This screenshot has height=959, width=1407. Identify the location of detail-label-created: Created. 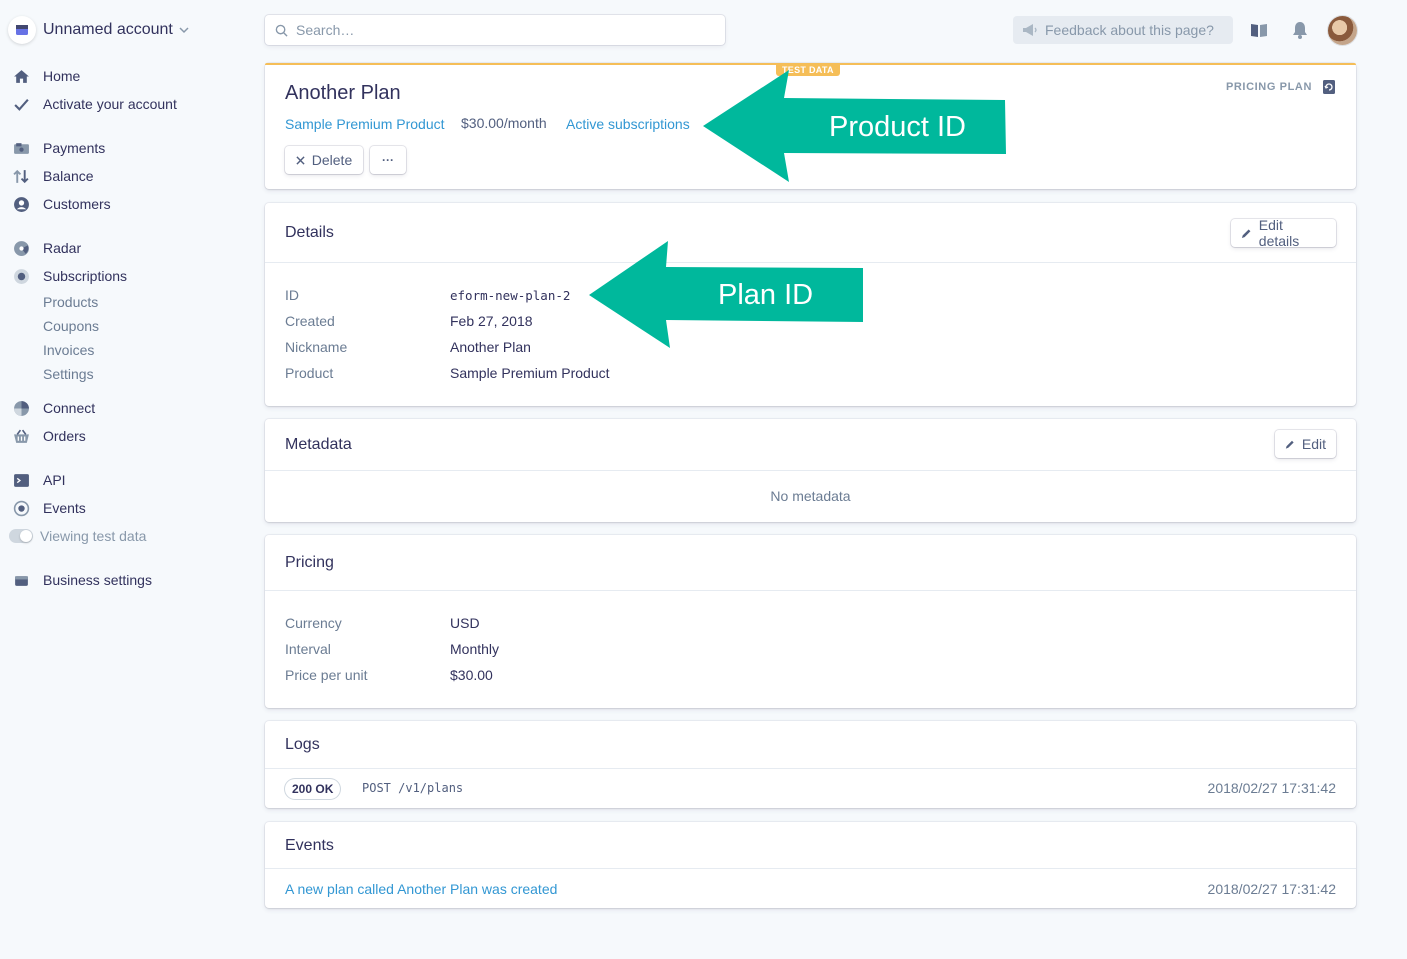
(310, 321).